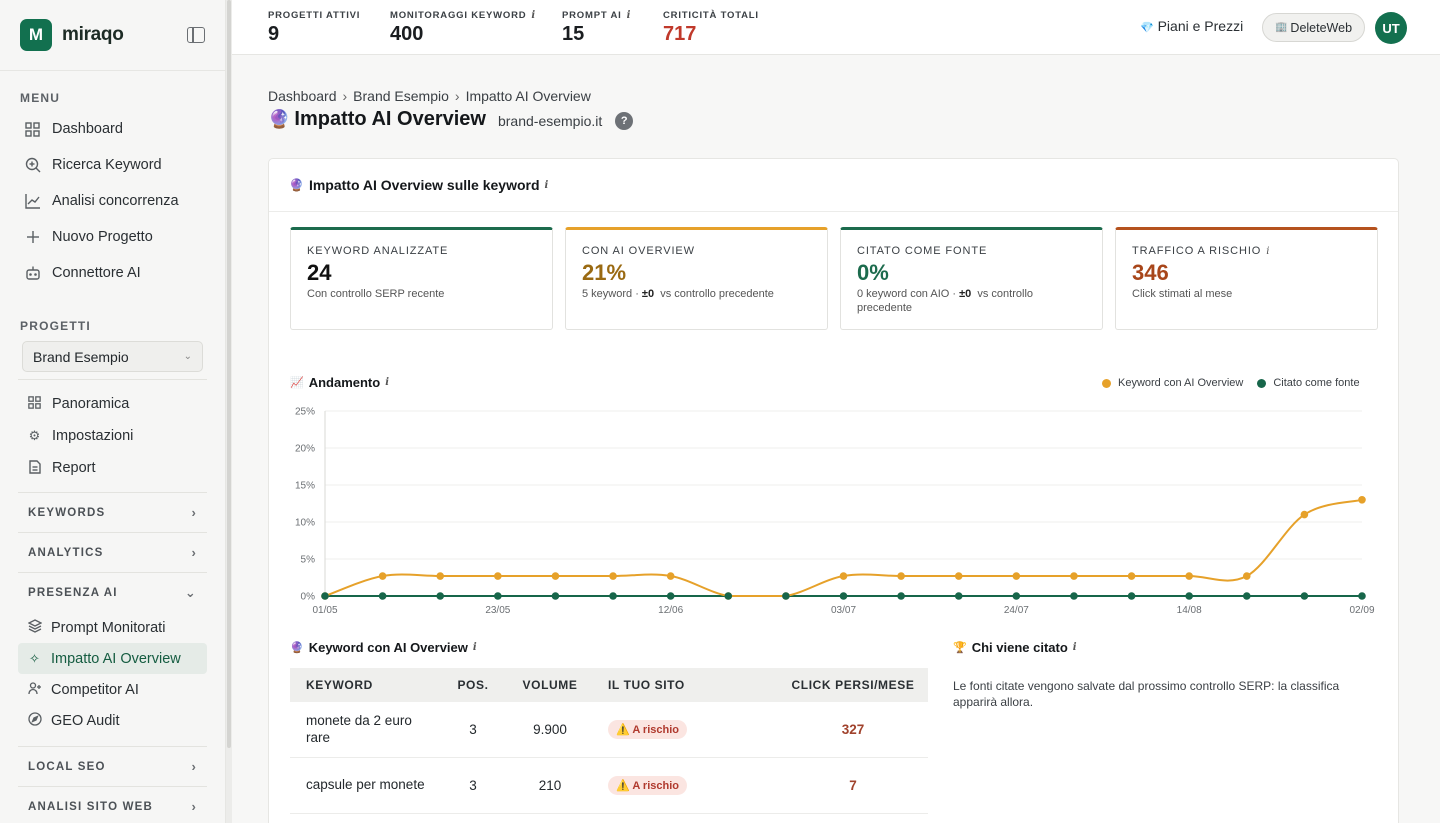  What do you see at coordinates (1391, 28) in the screenshot?
I see `avatar: UT` at bounding box center [1391, 28].